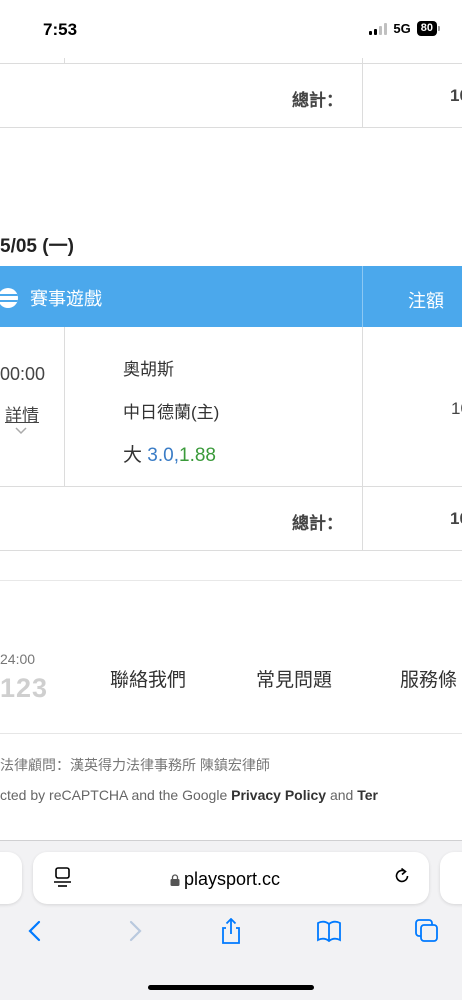  I want to click on lock-icon, so click(175, 879).